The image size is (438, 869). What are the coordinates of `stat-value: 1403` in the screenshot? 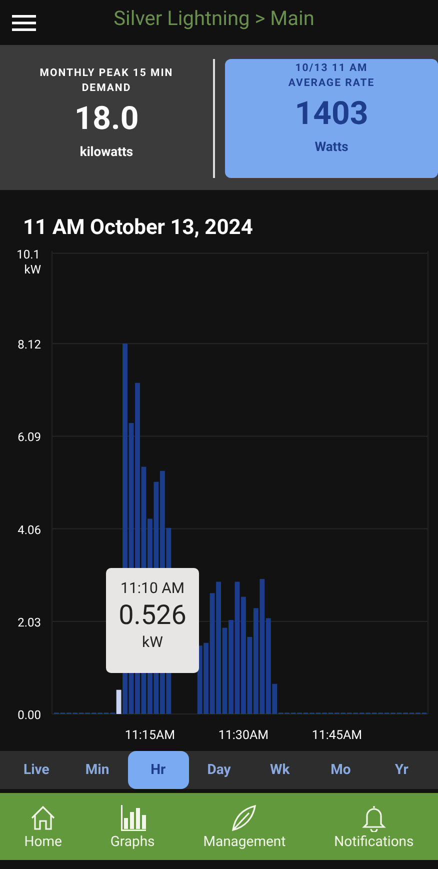 It's located at (331, 113).